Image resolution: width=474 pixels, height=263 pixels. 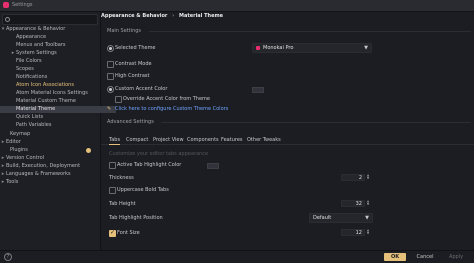 What do you see at coordinates (58, 117) in the screenshot?
I see `sidebar-item-quick-lists: Quick Lists` at bounding box center [58, 117].